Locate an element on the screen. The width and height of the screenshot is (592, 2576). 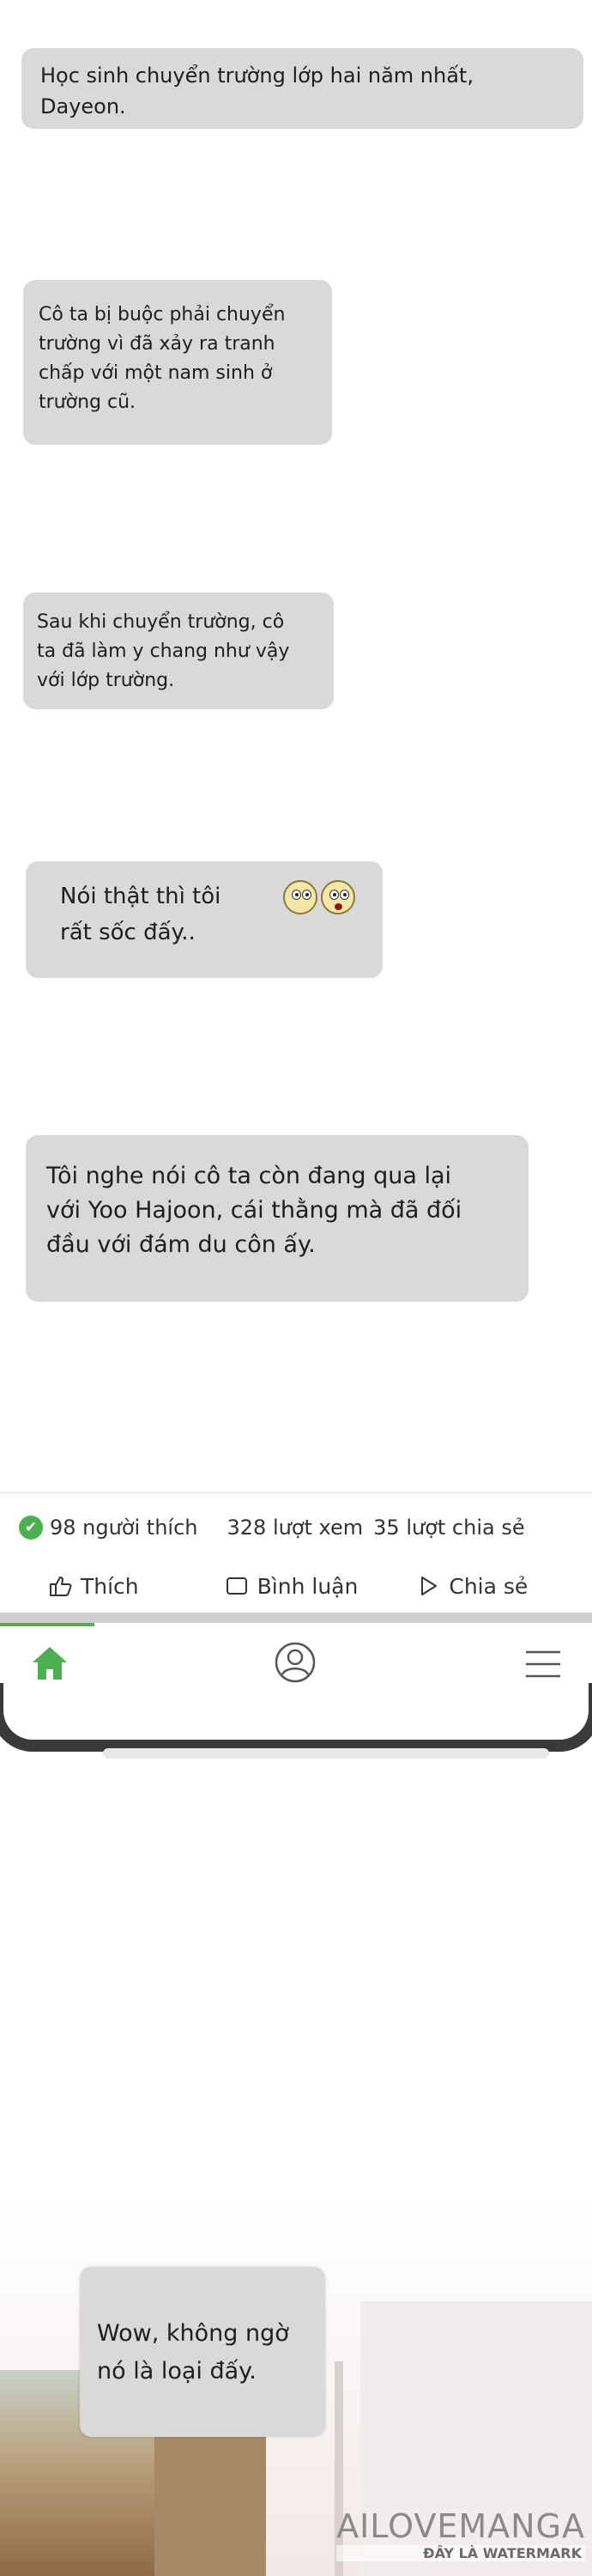
menu-icon is located at coordinates (543, 1664).